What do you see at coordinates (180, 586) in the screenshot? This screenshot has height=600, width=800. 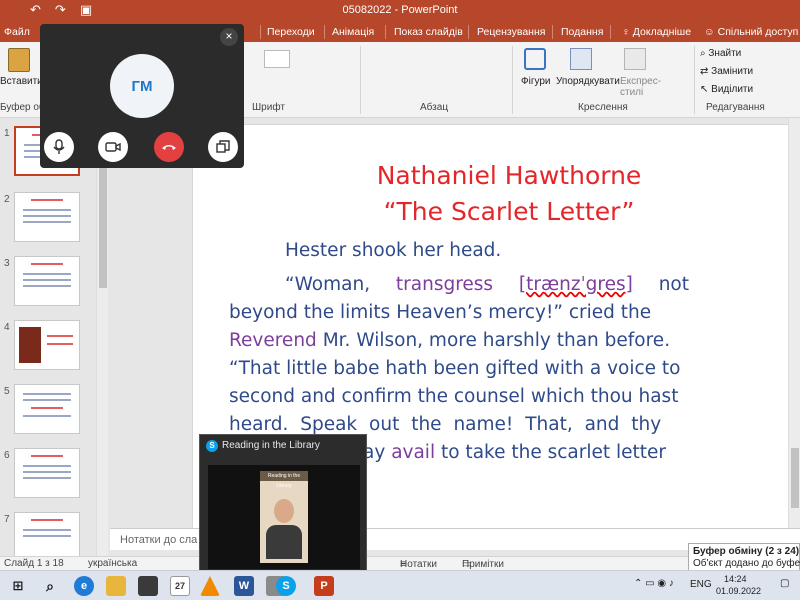 I see `calendar-icon: 27` at bounding box center [180, 586].